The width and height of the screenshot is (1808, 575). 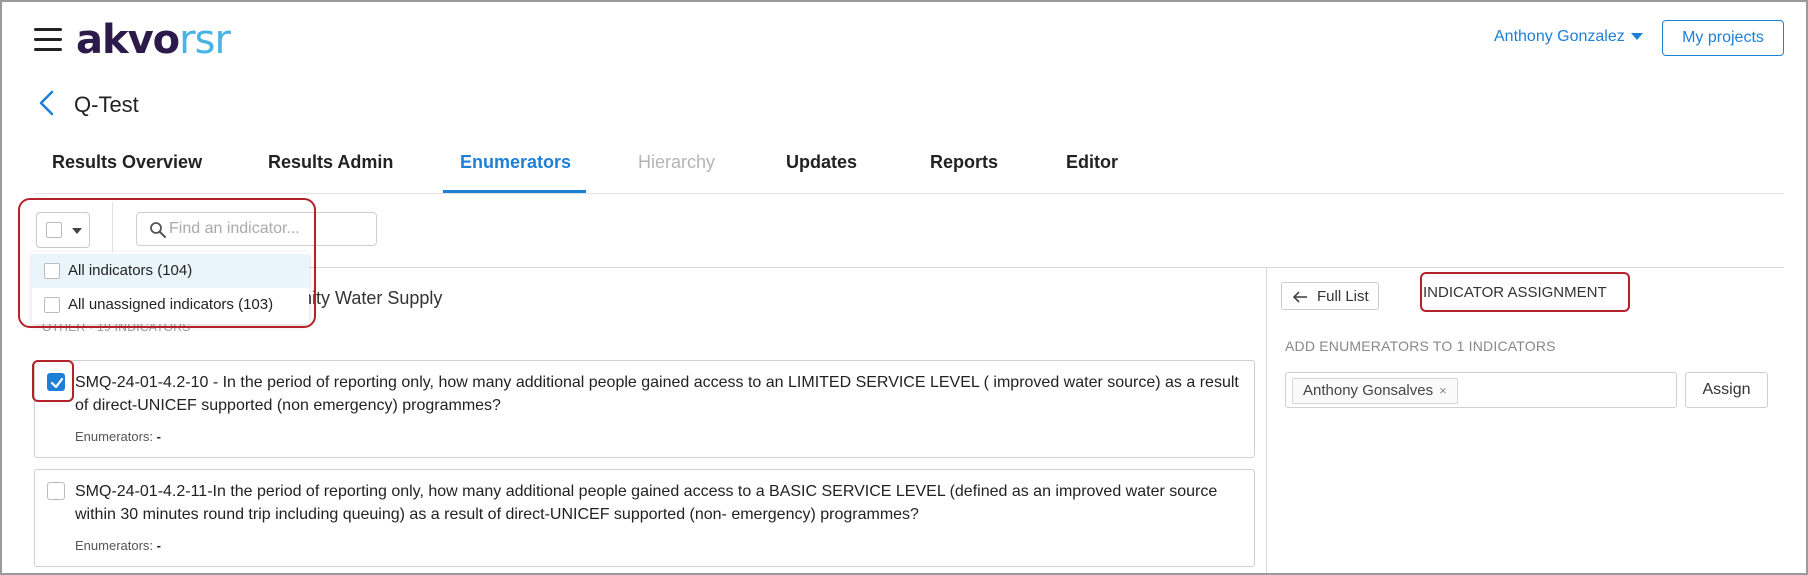 I want to click on search-field, so click(x=256, y=229).